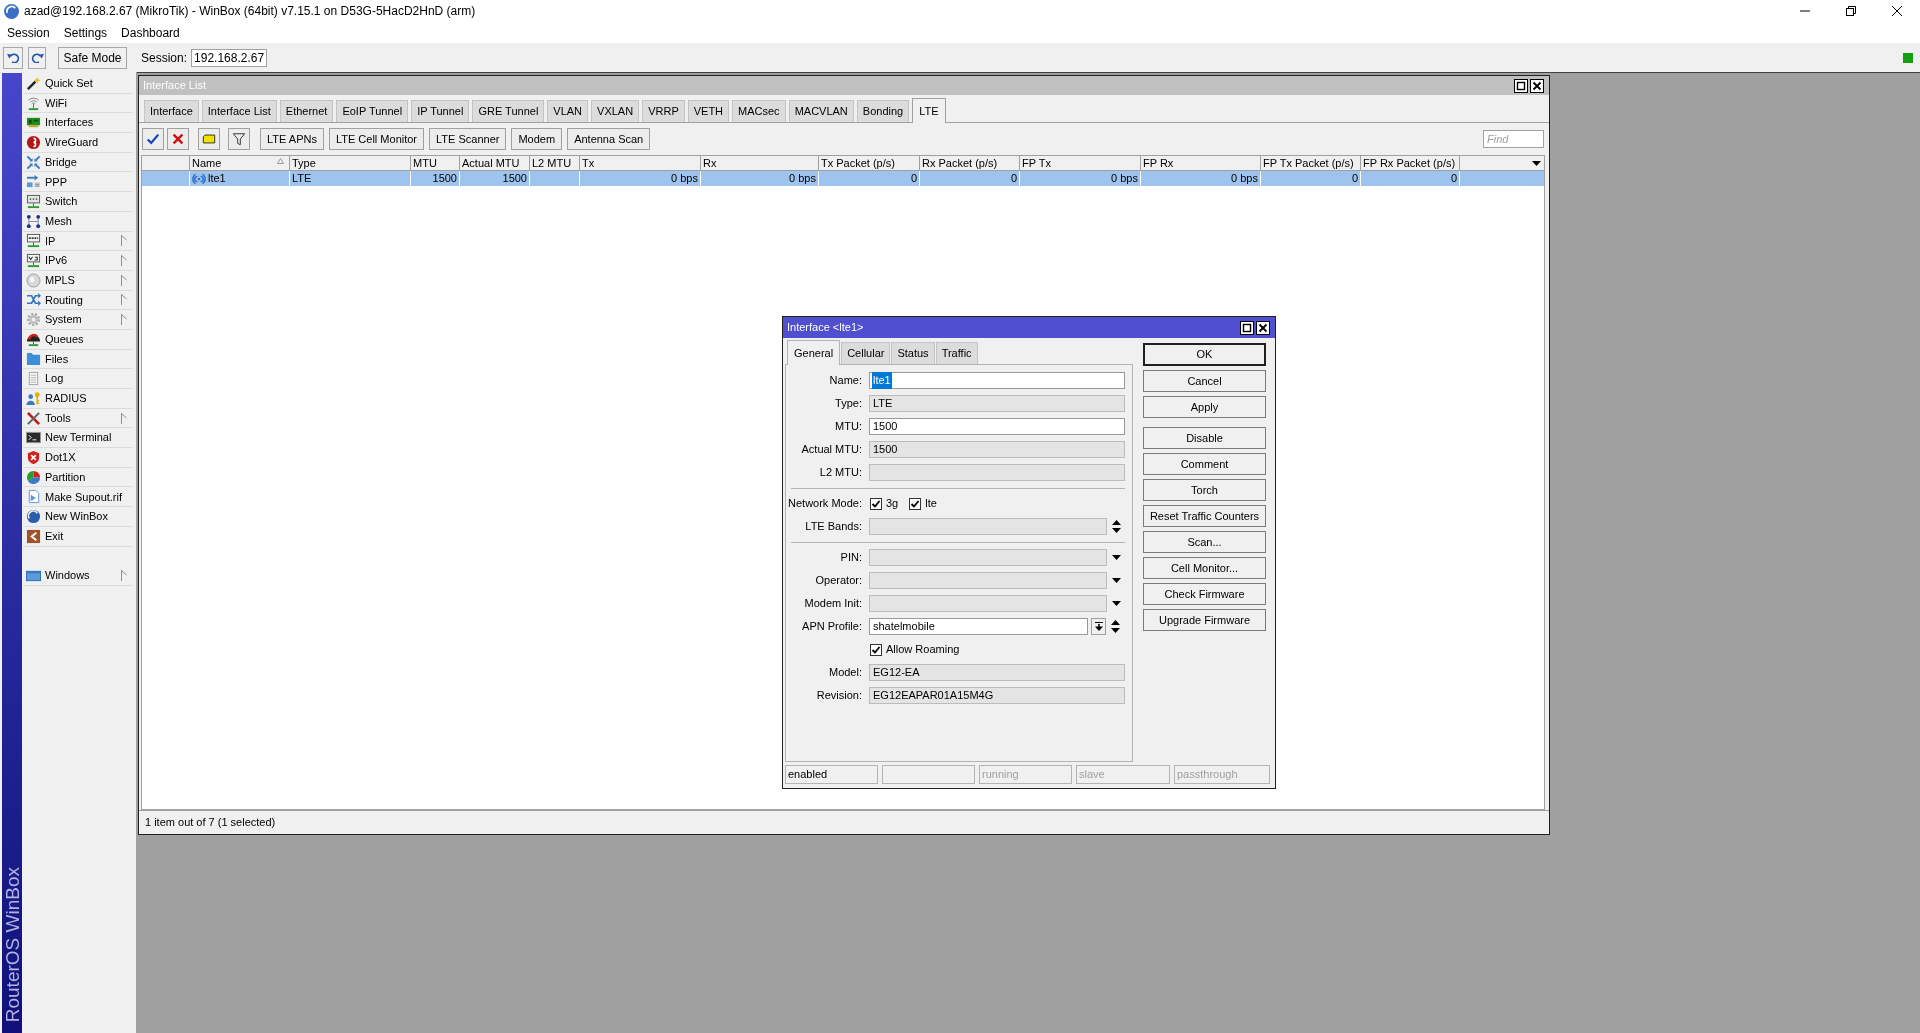  What do you see at coordinates (78, 241) in the screenshot?
I see `sidebar-item: IP` at bounding box center [78, 241].